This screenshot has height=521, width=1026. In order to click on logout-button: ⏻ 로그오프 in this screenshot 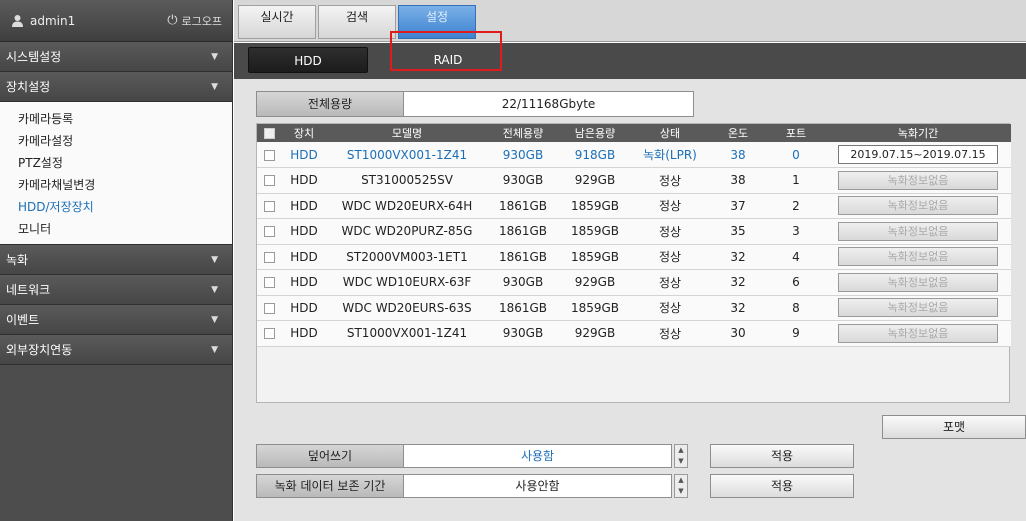, I will do `click(194, 21)`.